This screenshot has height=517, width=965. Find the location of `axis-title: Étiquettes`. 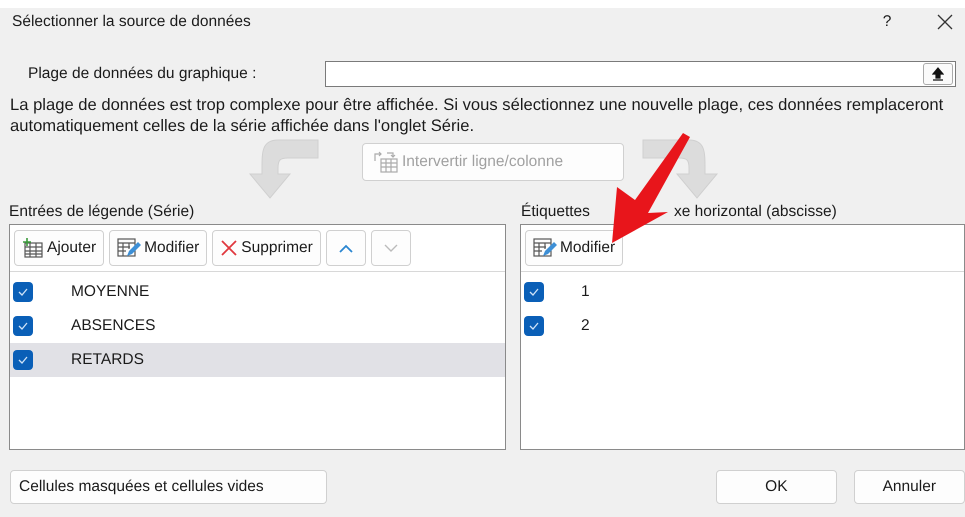

axis-title: Étiquettes is located at coordinates (555, 212).